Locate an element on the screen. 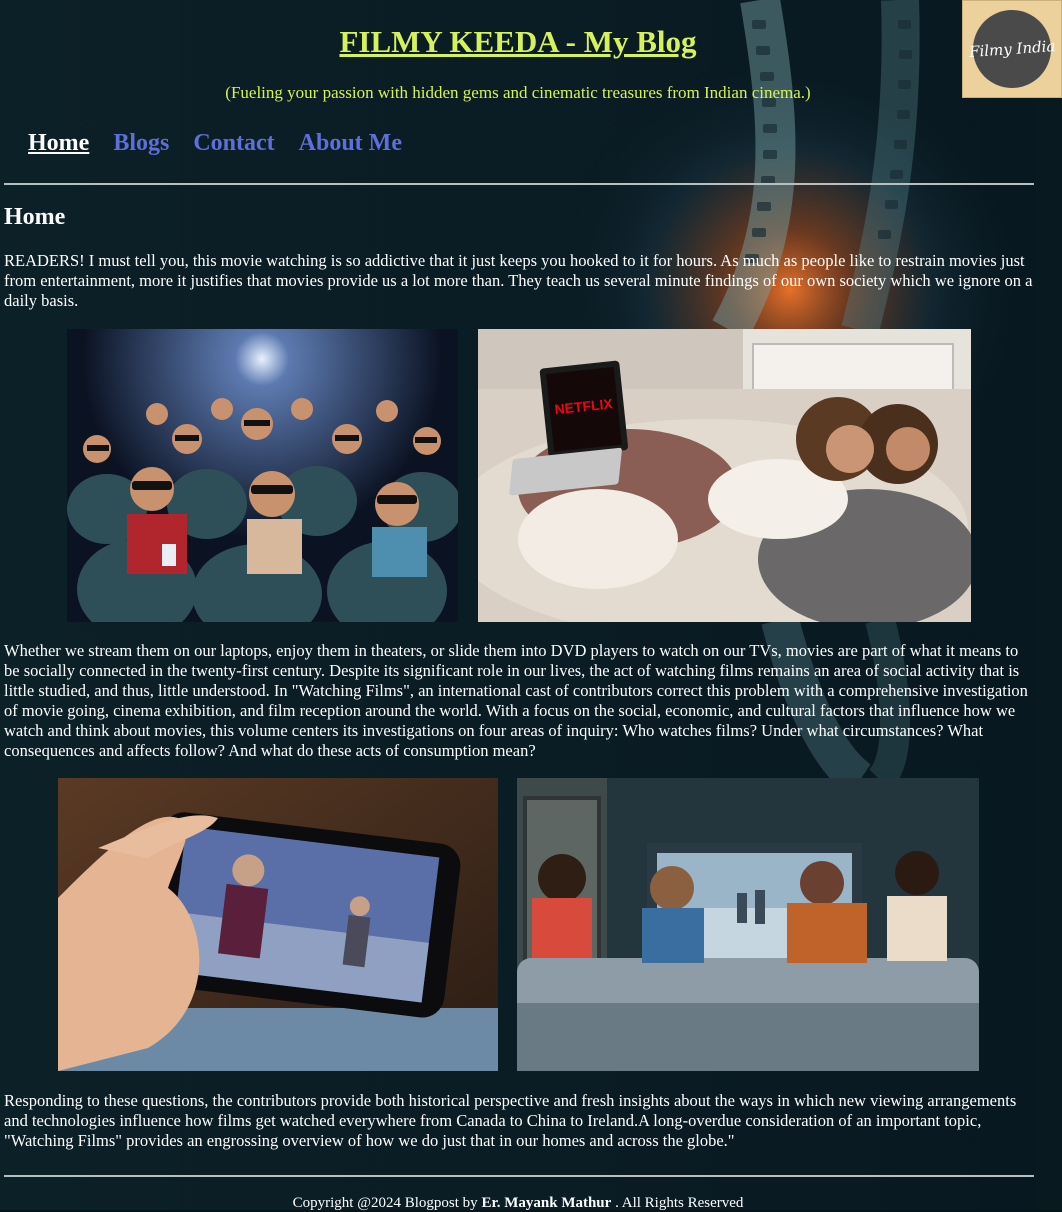 This screenshot has height=1212, width=1062. footer-author: Er. Mayank Mathur is located at coordinates (546, 1203).